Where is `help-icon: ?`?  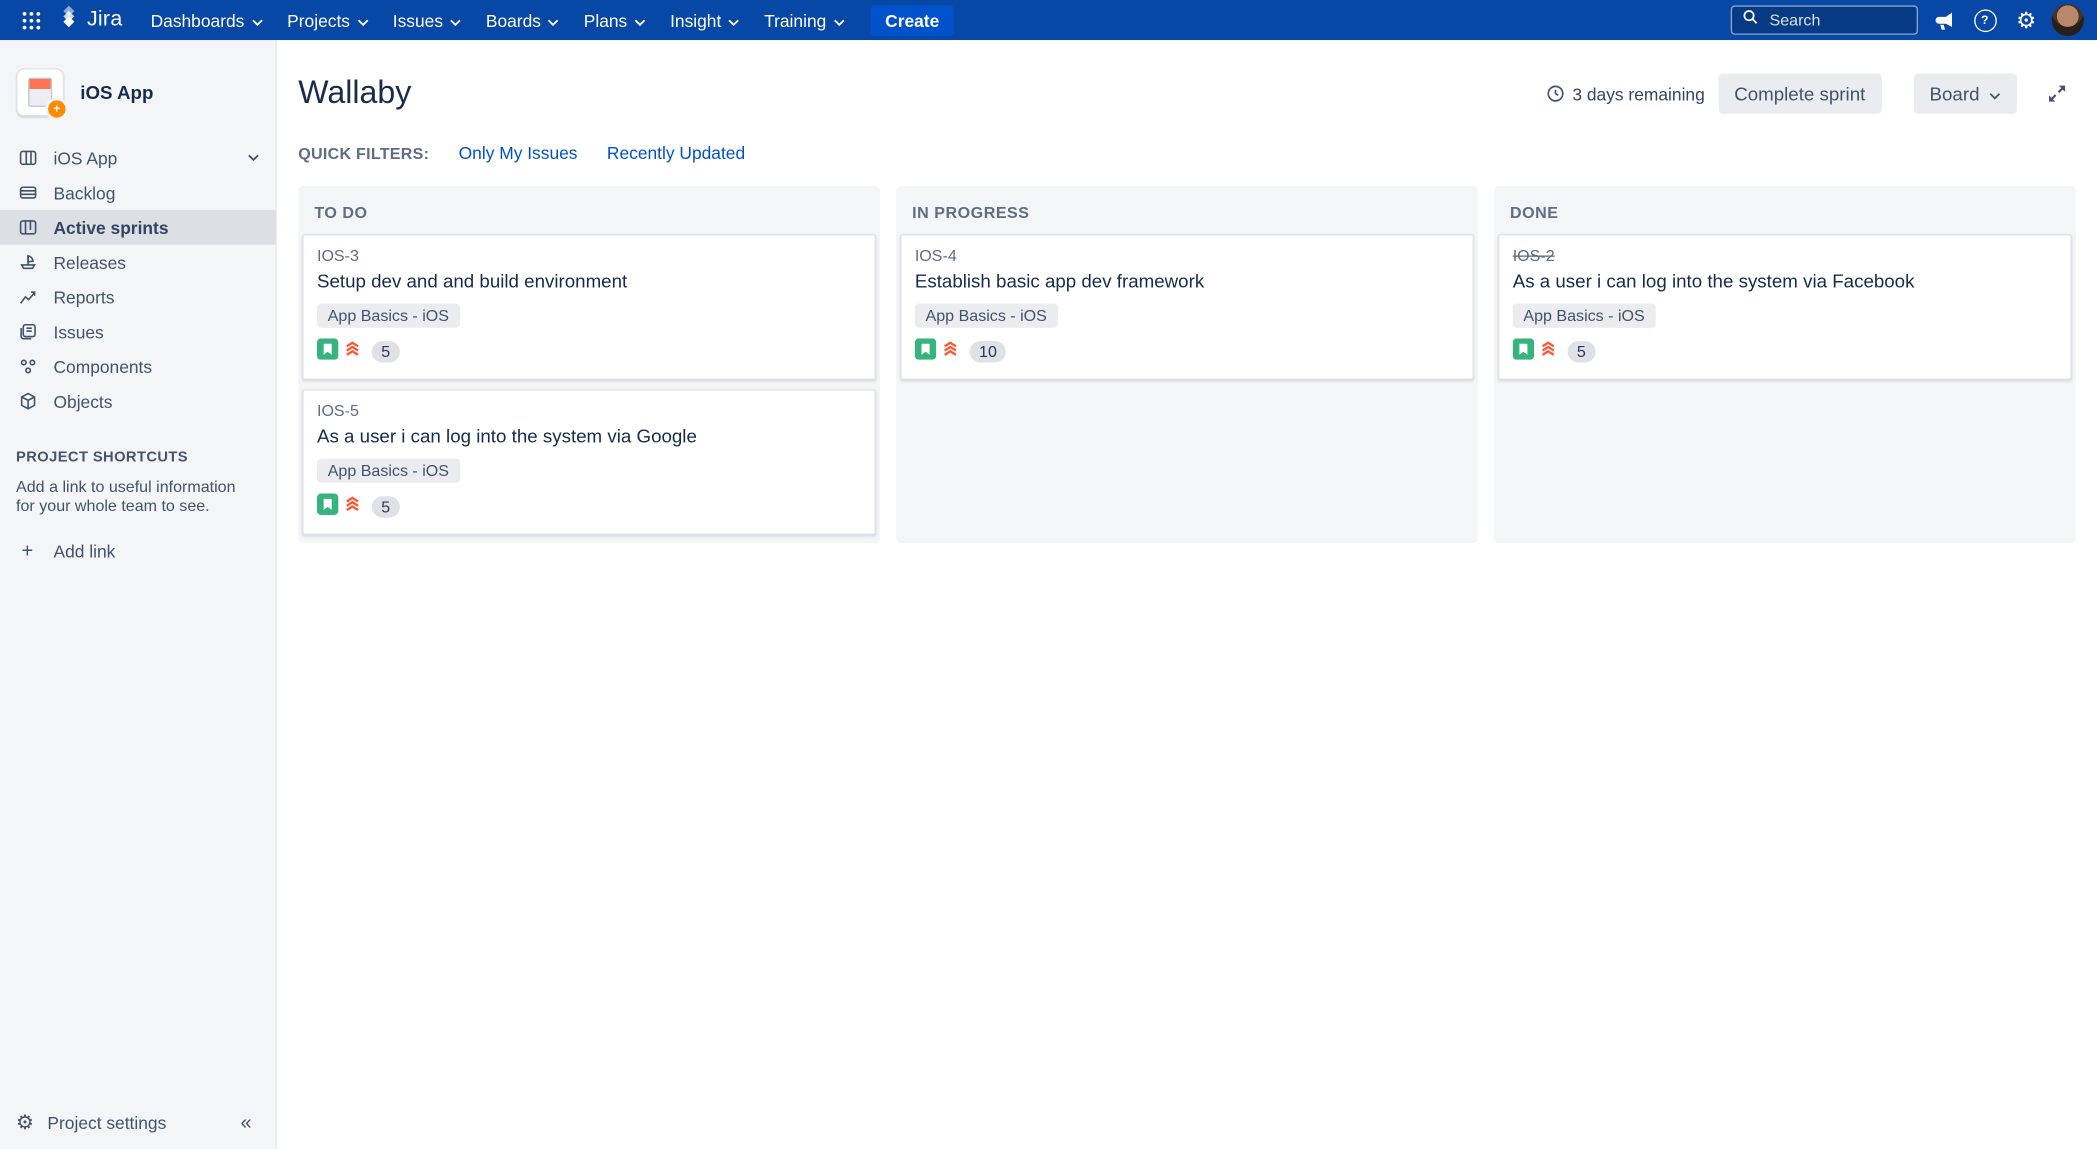
help-icon: ? is located at coordinates (1985, 20).